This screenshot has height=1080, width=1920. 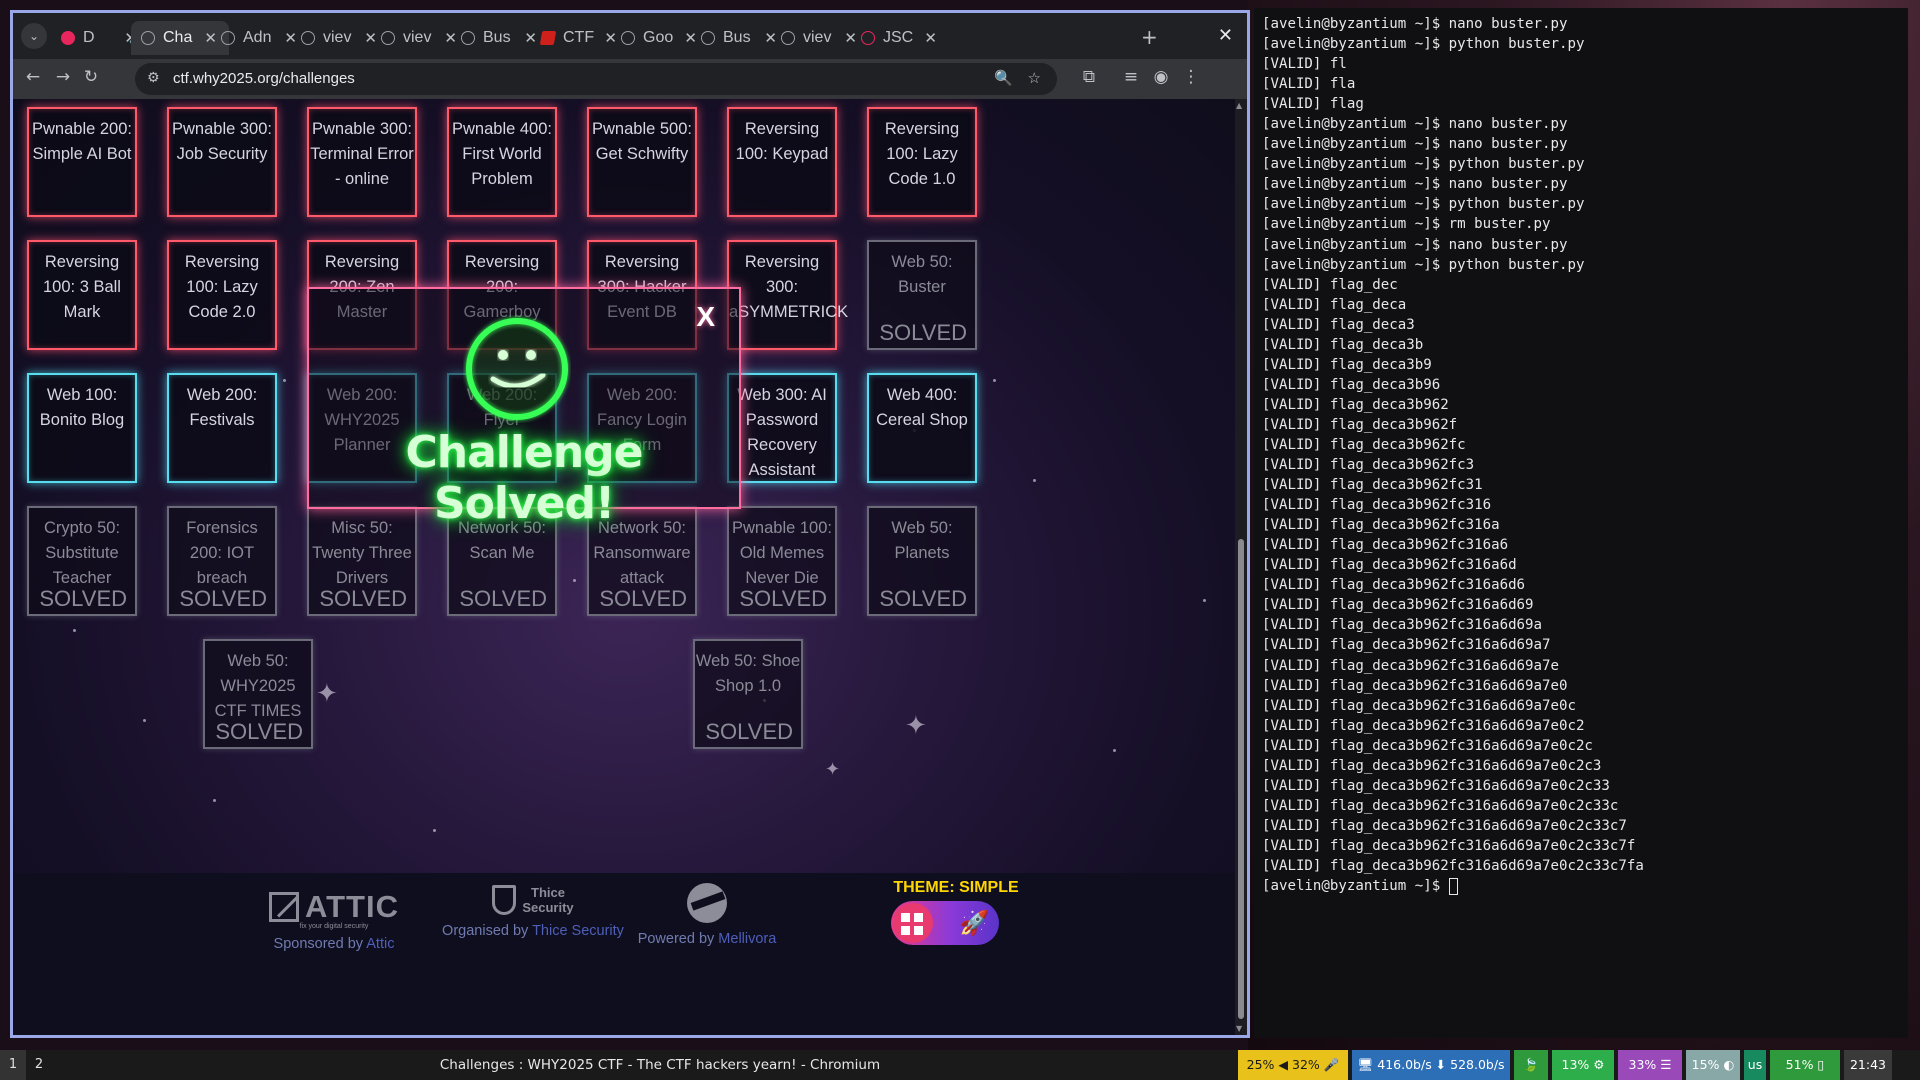 What do you see at coordinates (1089, 77) in the screenshot?
I see `extensions-icon: ⧉` at bounding box center [1089, 77].